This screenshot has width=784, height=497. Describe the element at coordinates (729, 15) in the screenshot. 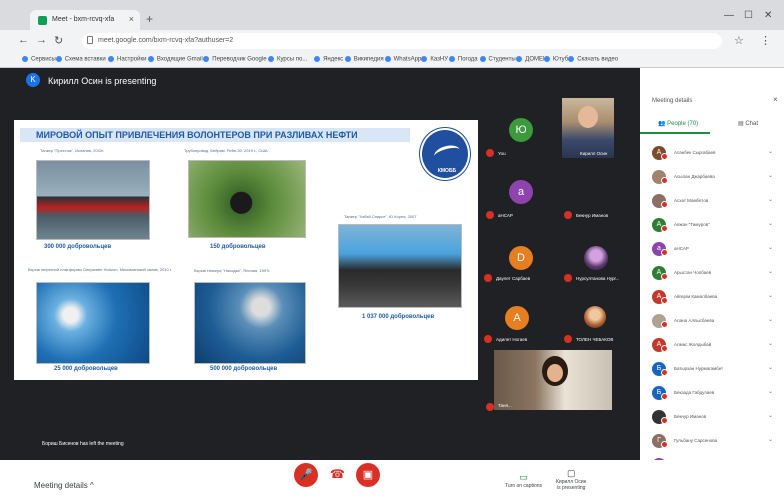

I see `minimize-icon: —` at that location.